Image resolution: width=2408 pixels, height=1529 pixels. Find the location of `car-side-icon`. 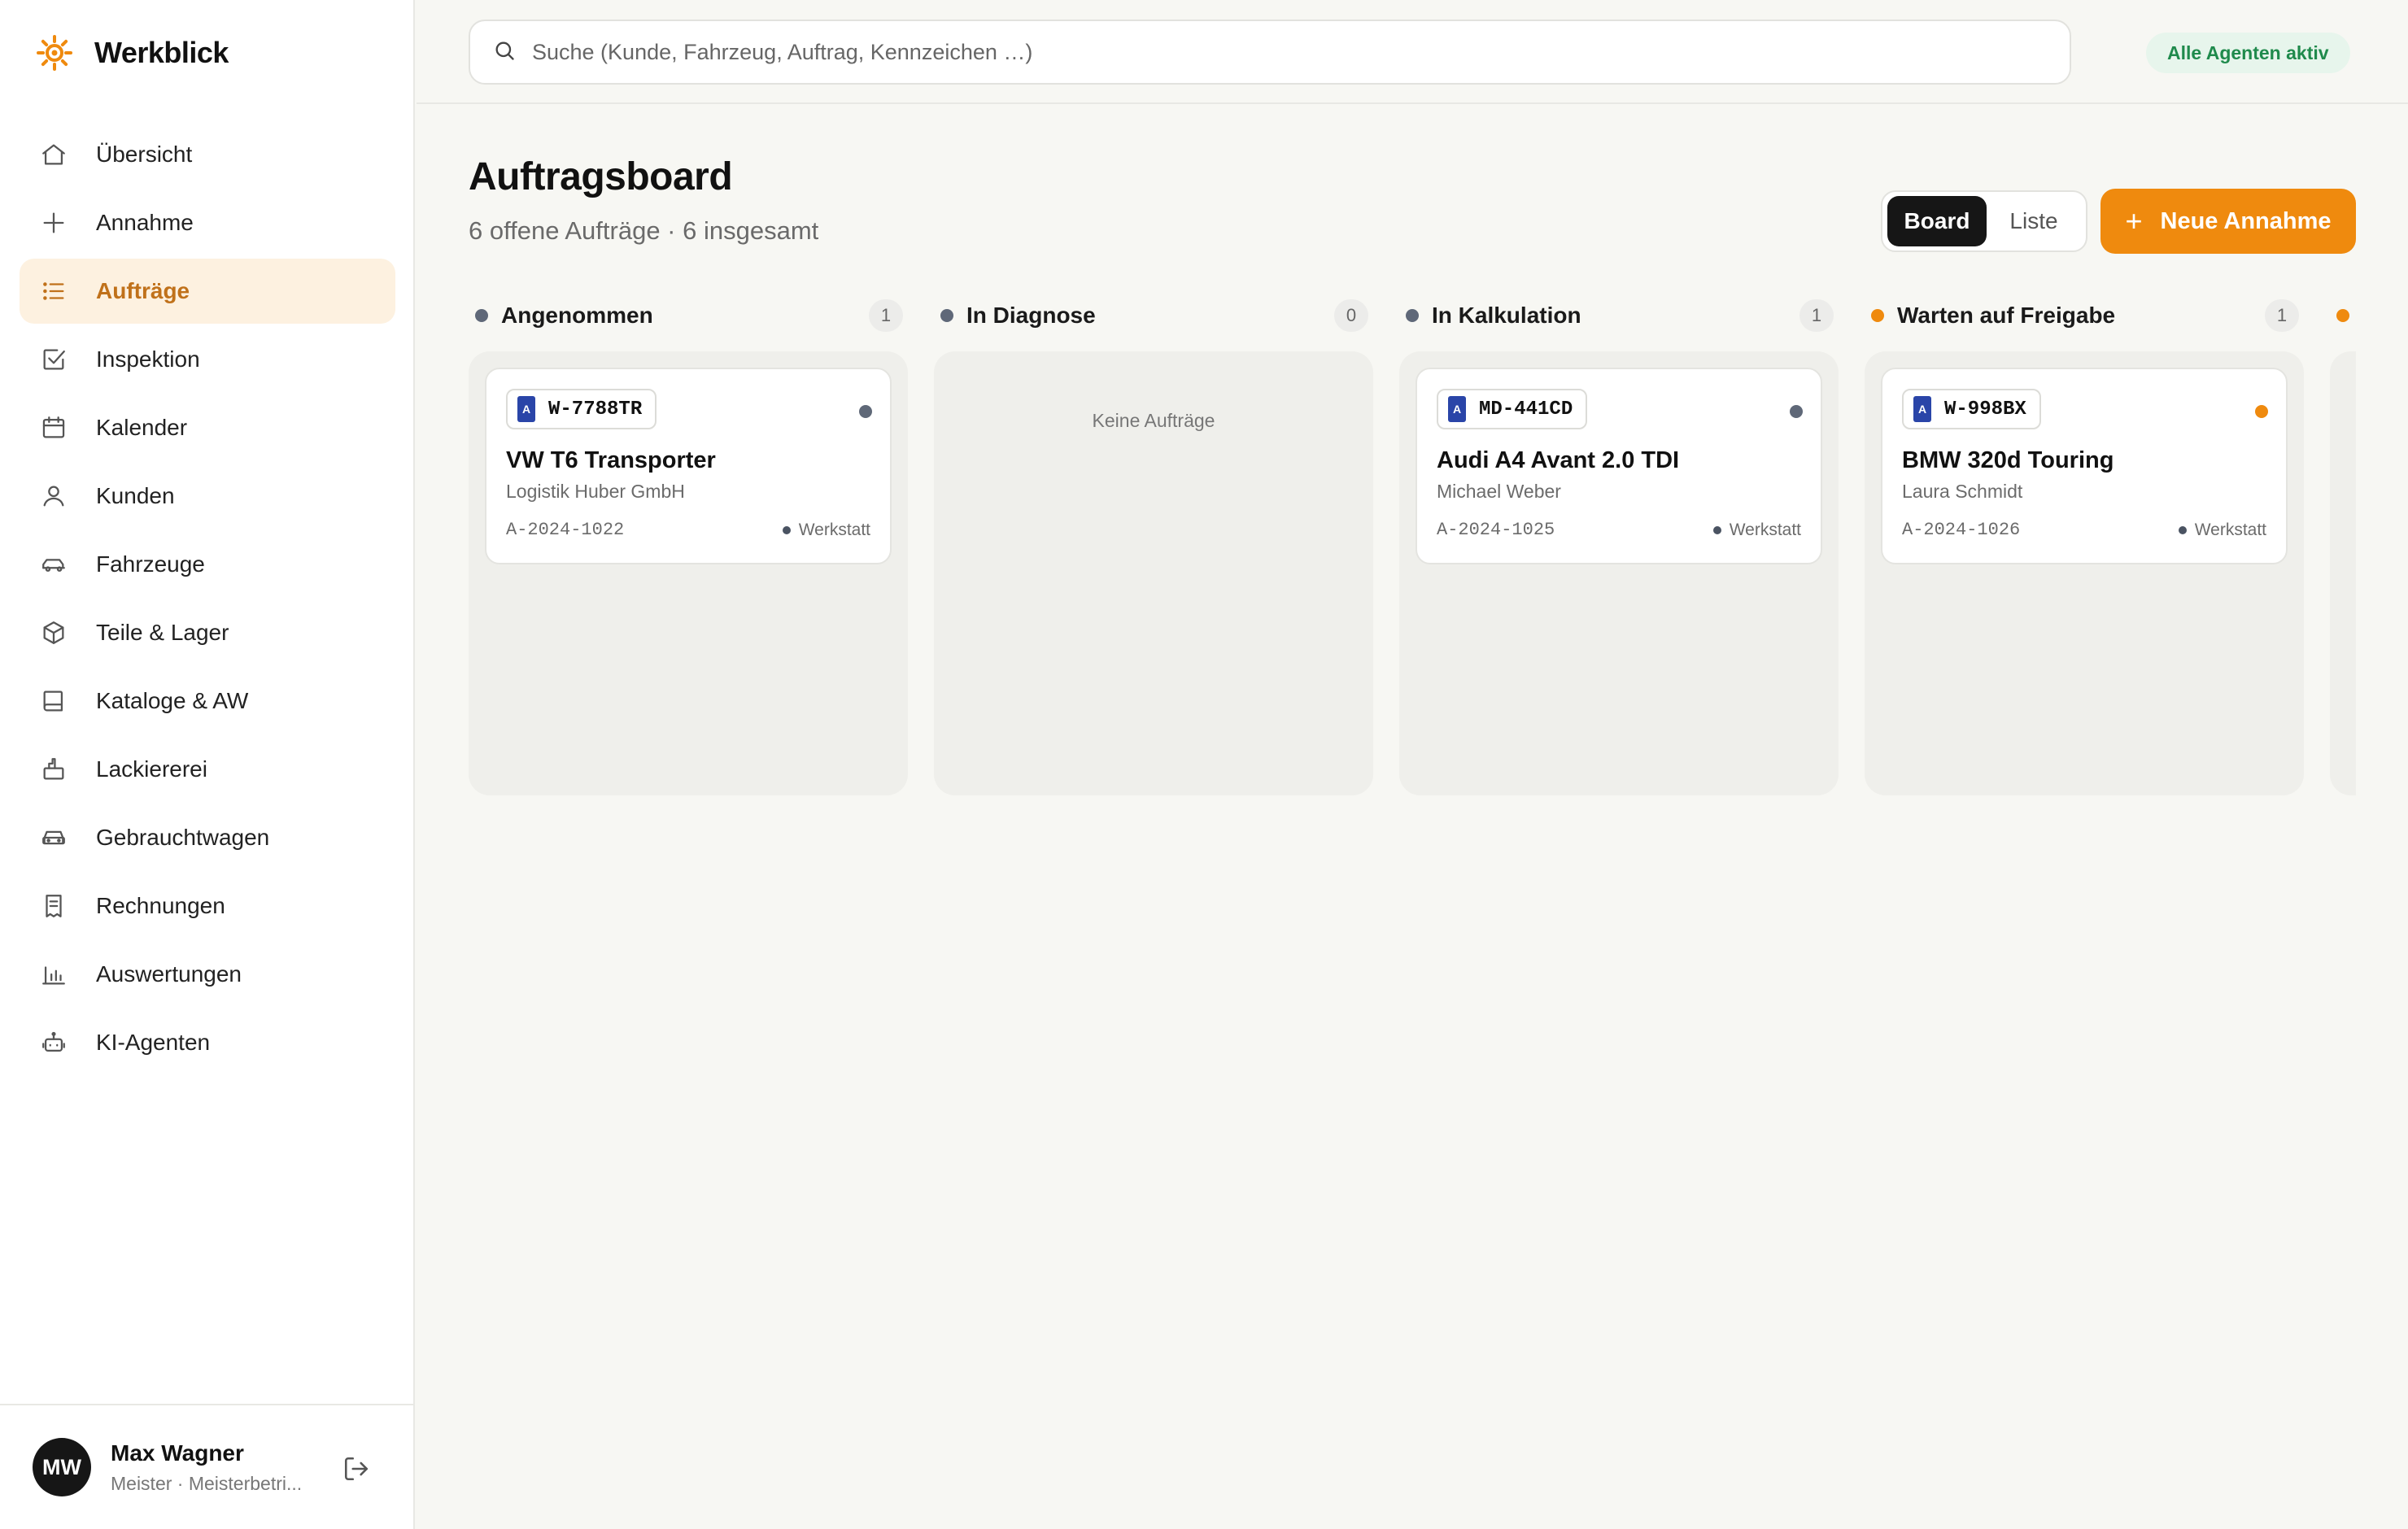

car-side-icon is located at coordinates (53, 564).